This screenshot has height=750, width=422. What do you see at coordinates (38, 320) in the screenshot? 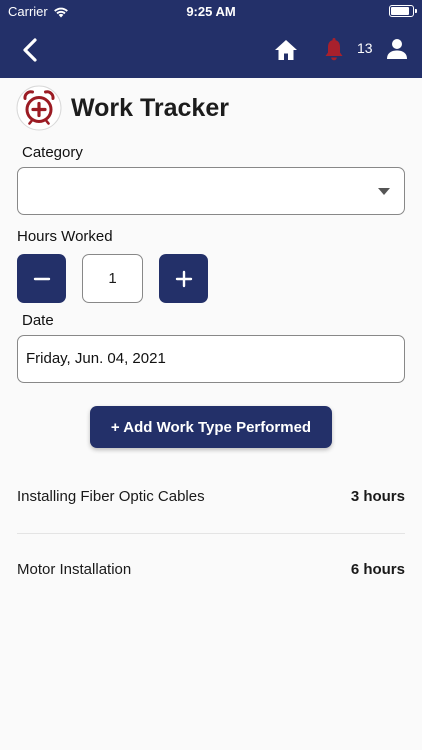
I see `date-label: Date` at bounding box center [38, 320].